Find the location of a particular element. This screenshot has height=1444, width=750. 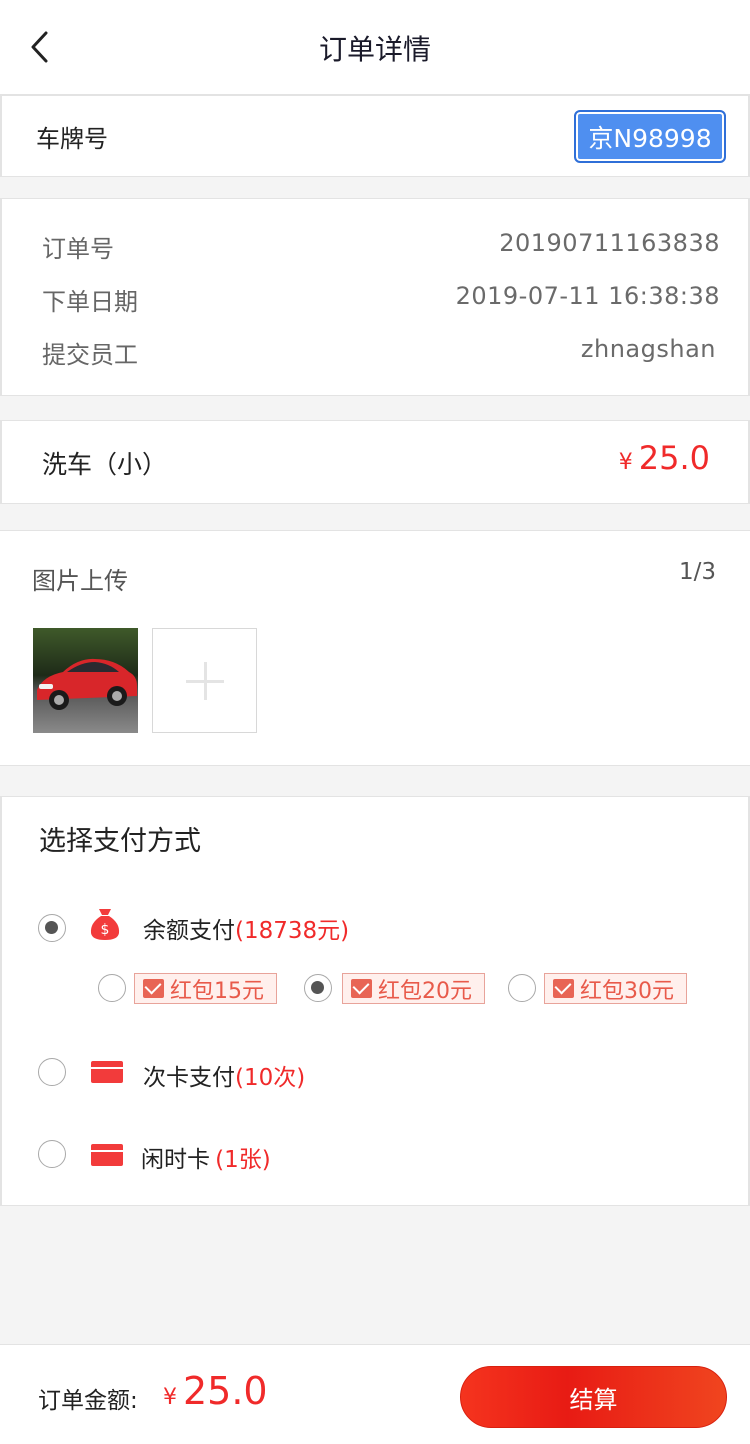

coupon-15: 红包15元 is located at coordinates (205, 988).